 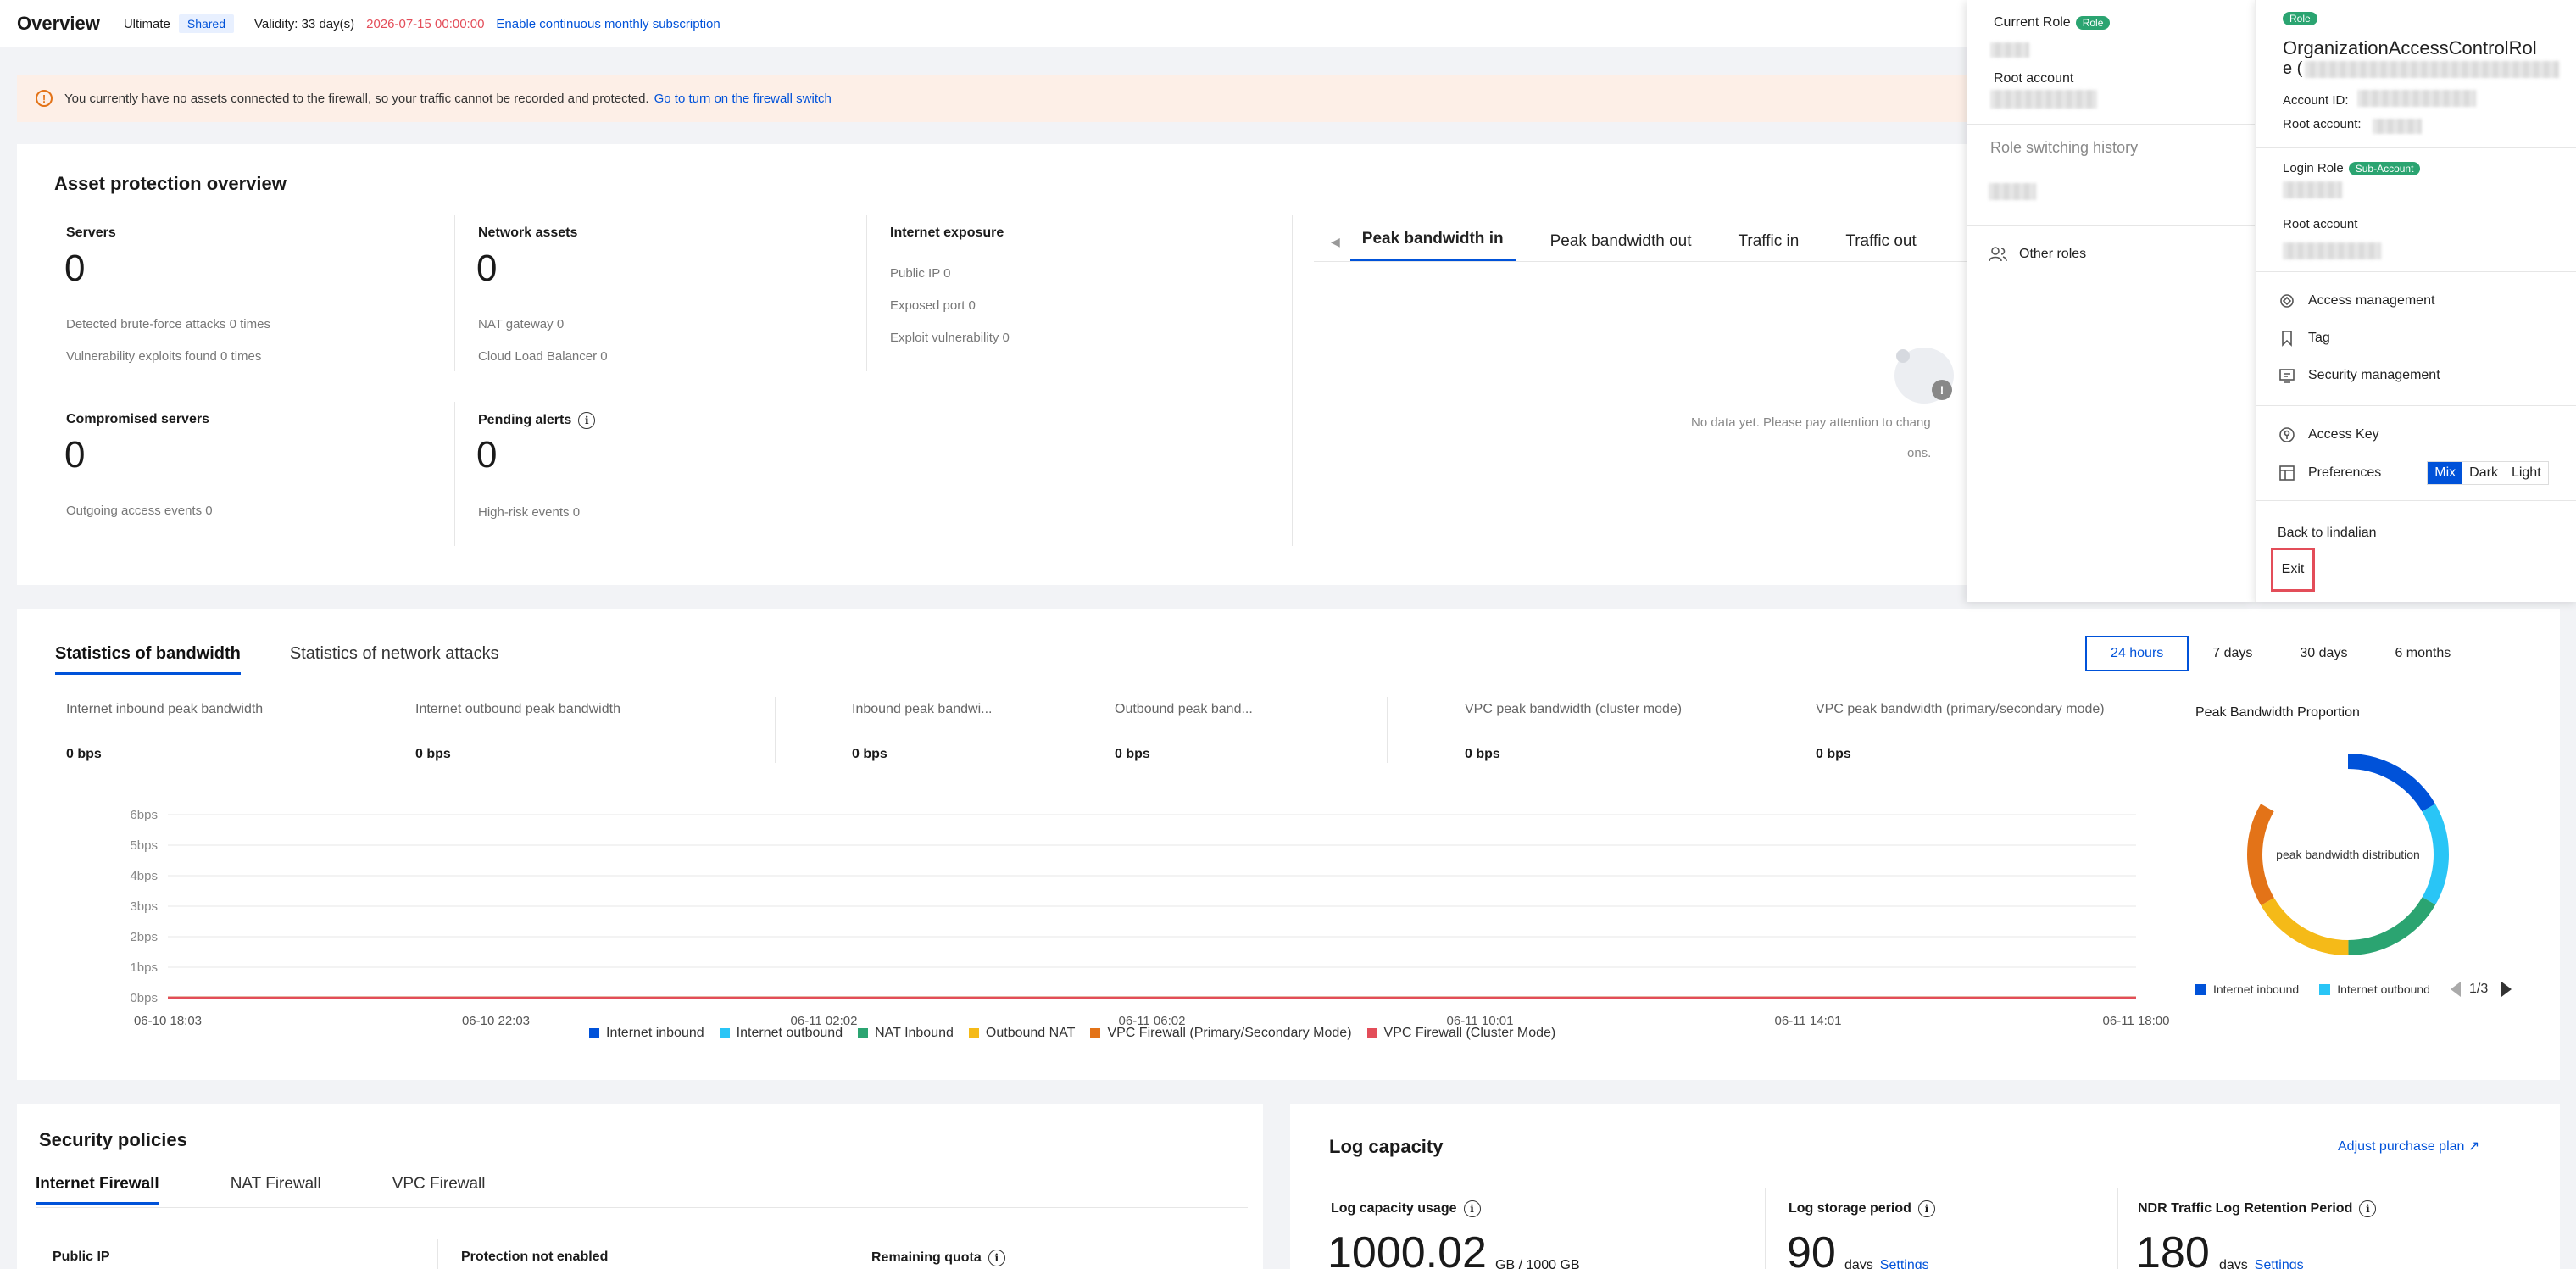 What do you see at coordinates (2445, 473) in the screenshot?
I see `theme-mix: Mix` at bounding box center [2445, 473].